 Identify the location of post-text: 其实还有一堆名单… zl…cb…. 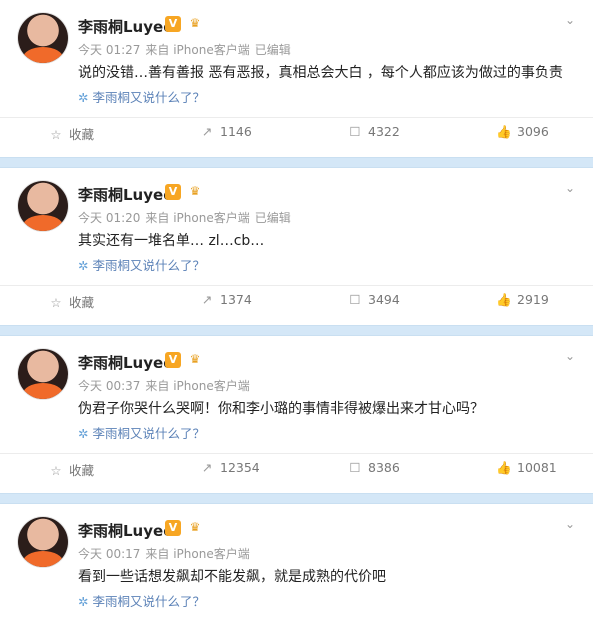
(171, 241).